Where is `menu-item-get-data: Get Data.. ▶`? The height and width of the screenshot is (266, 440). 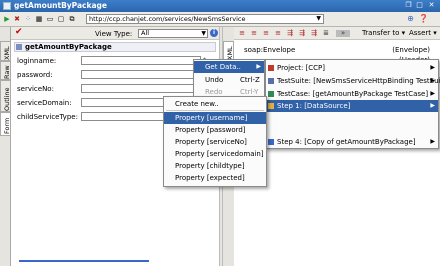 menu-item-get-data: Get Data.. ▶ is located at coordinates (229, 67).